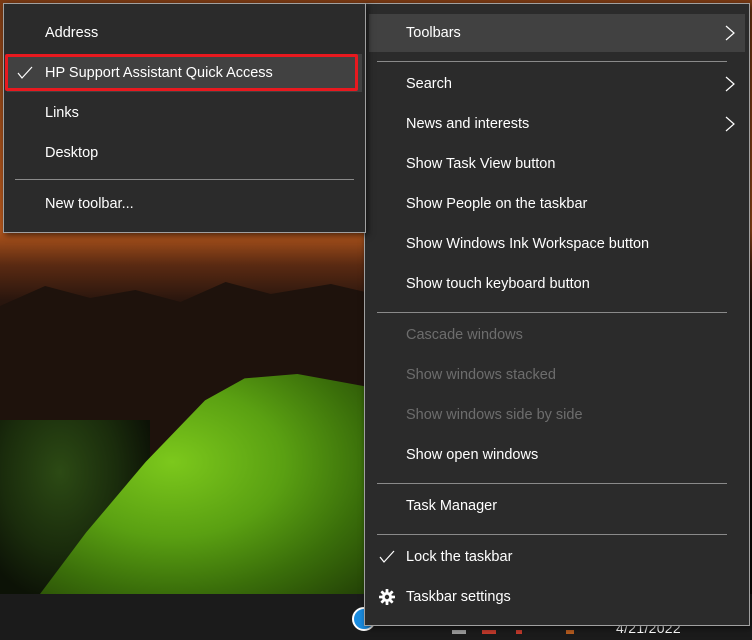 The height and width of the screenshot is (640, 752). I want to click on menu-item-label: Task Manager, so click(452, 506).